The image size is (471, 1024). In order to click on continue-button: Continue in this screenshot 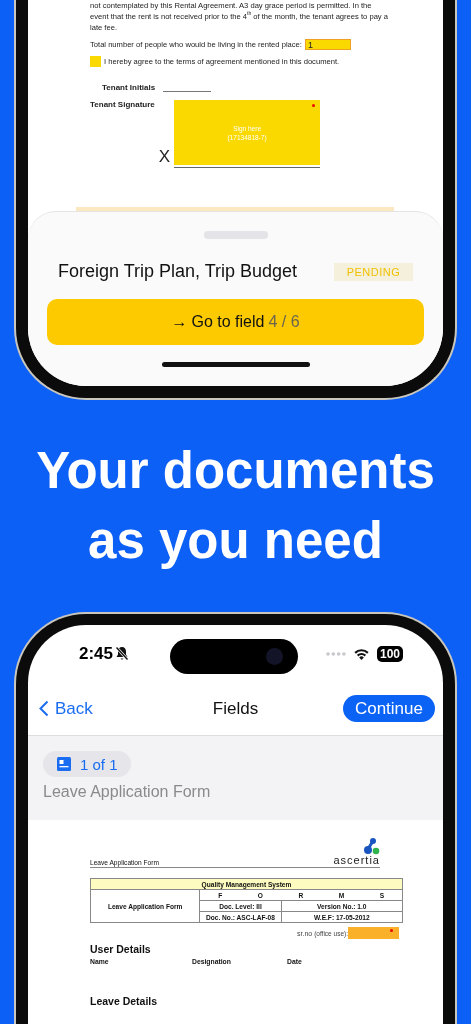, I will do `click(388, 708)`.